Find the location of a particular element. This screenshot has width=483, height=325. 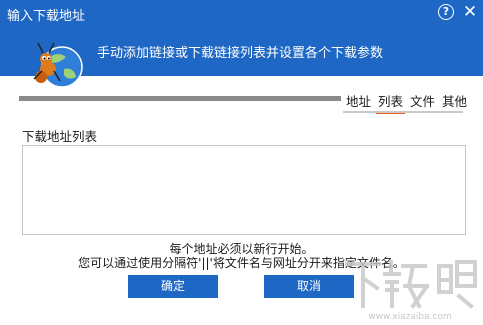

tab-file: 文件 is located at coordinates (422, 102).